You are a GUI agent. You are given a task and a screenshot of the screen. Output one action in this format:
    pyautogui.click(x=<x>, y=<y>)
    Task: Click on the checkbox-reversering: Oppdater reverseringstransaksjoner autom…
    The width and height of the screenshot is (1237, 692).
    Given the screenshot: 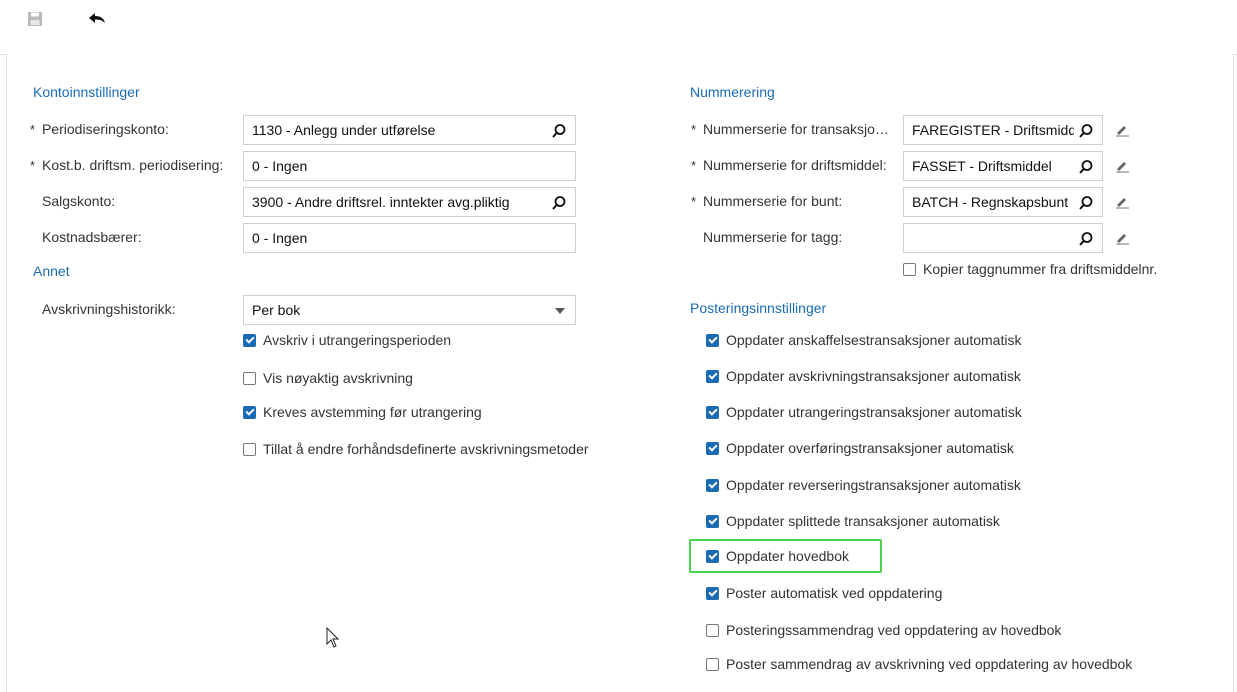 What is the action you would take?
    pyautogui.click(x=863, y=485)
    